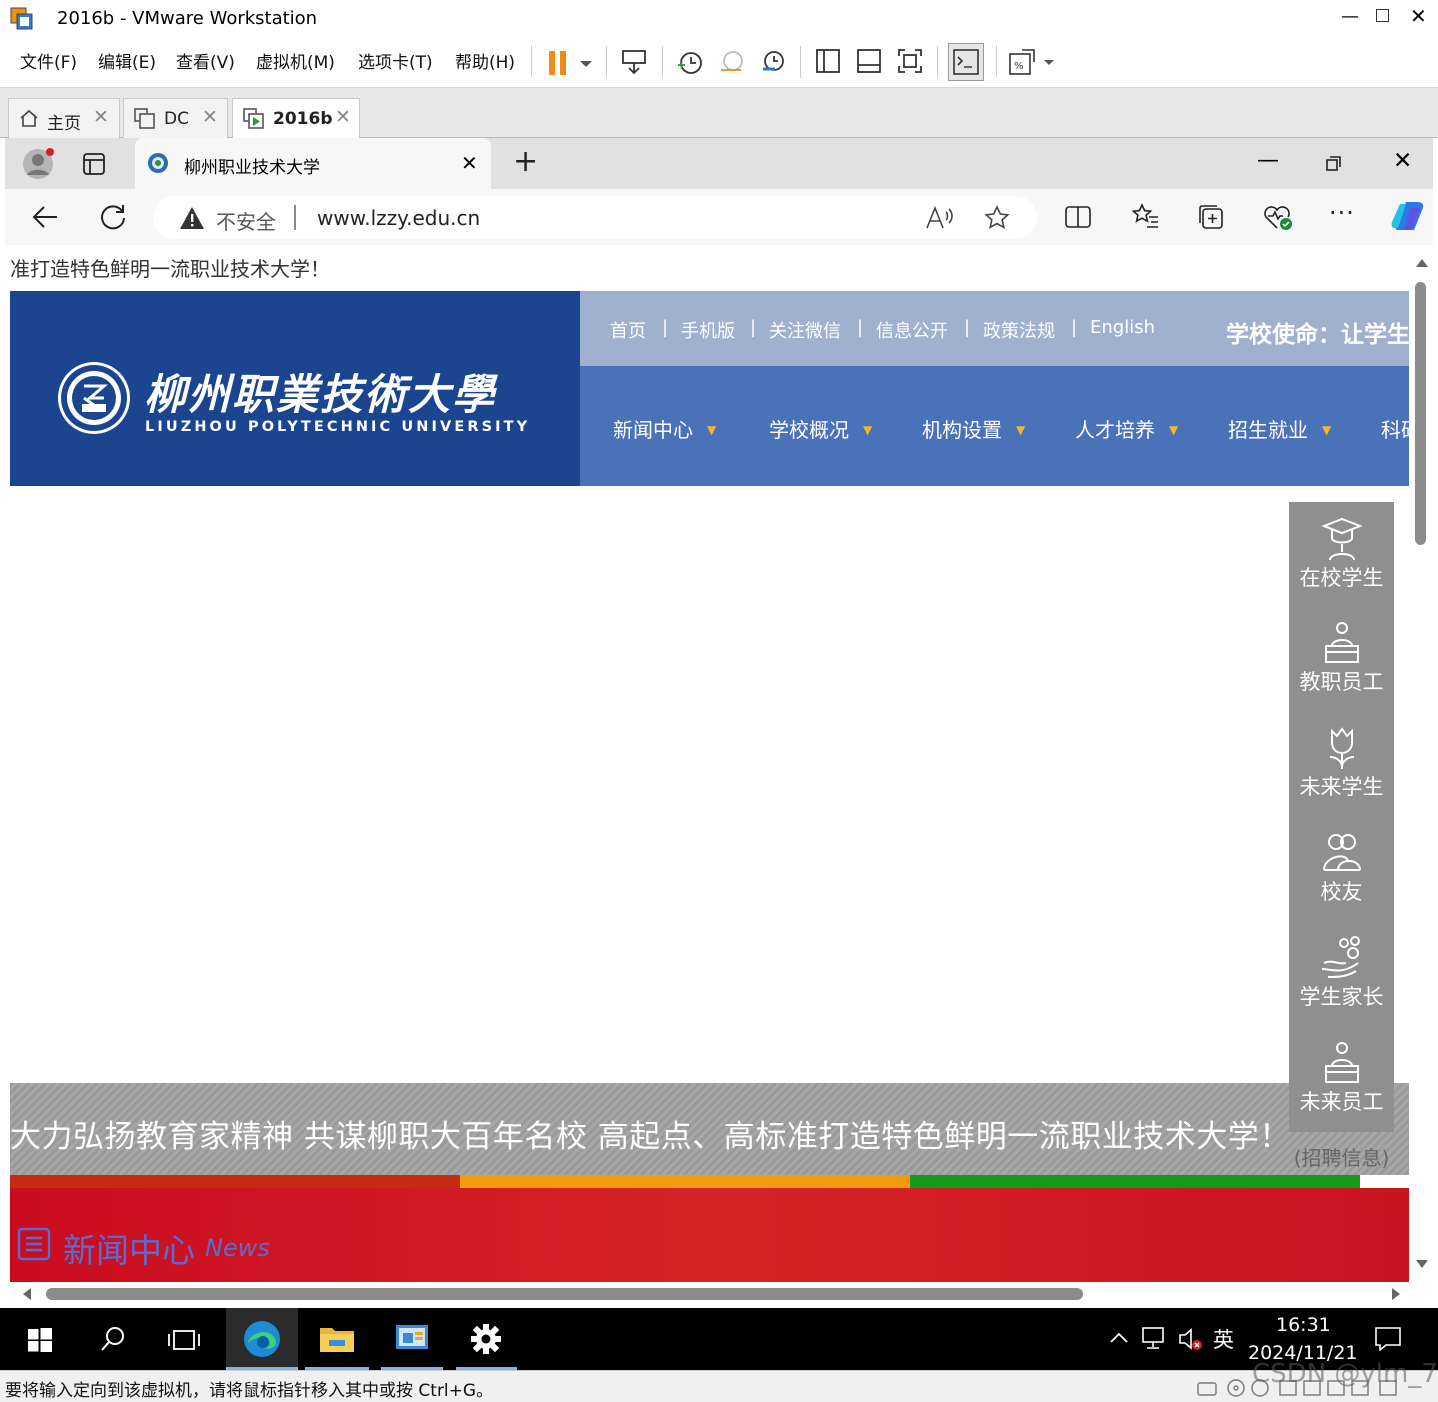 The image size is (1438, 1402). What do you see at coordinates (805, 330) in the screenshot?
I see `link-wechat: 关注微信` at bounding box center [805, 330].